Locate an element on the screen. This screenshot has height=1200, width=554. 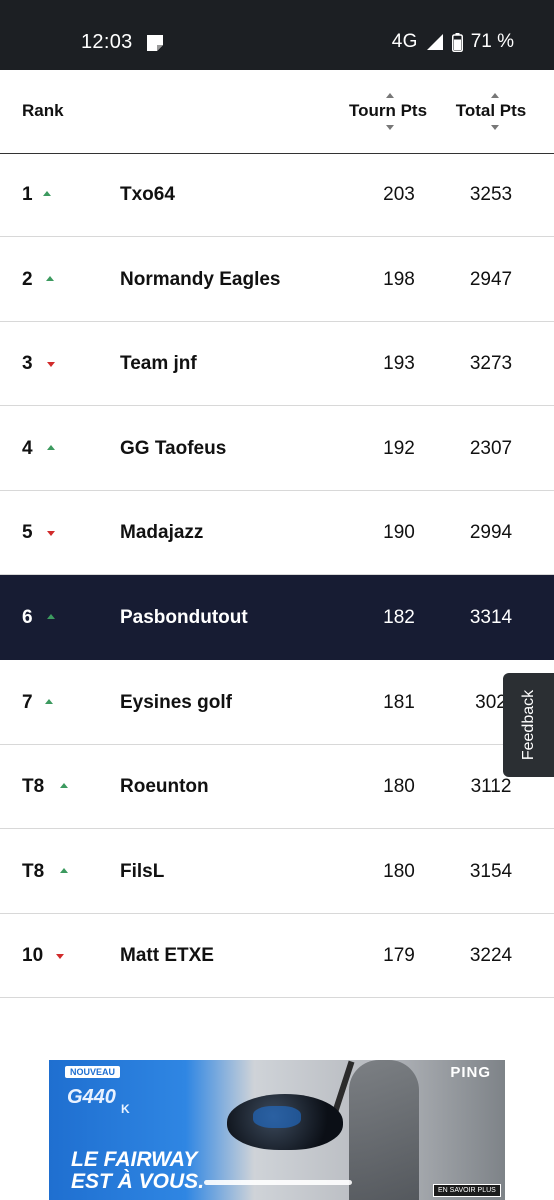
row-total-pts: 3224 is located at coordinates (491, 956).